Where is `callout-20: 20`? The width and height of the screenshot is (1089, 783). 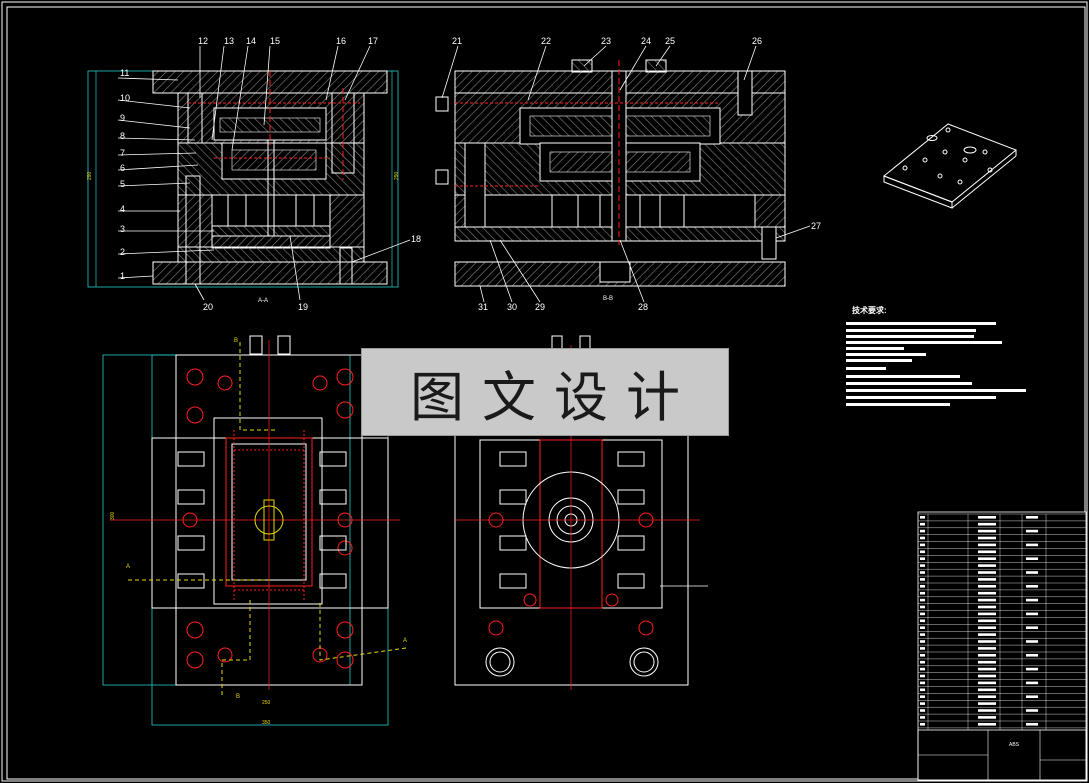
callout-20: 20 is located at coordinates (208, 307).